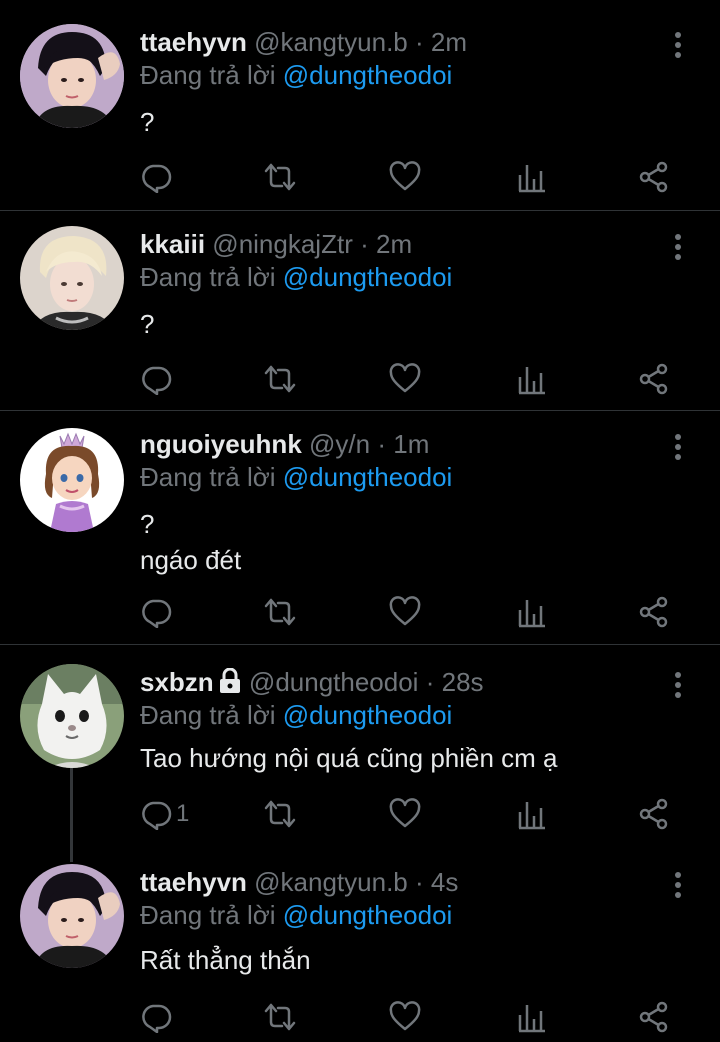 The width and height of the screenshot is (720, 1042). I want to click on princess-avatar, so click(72, 480).